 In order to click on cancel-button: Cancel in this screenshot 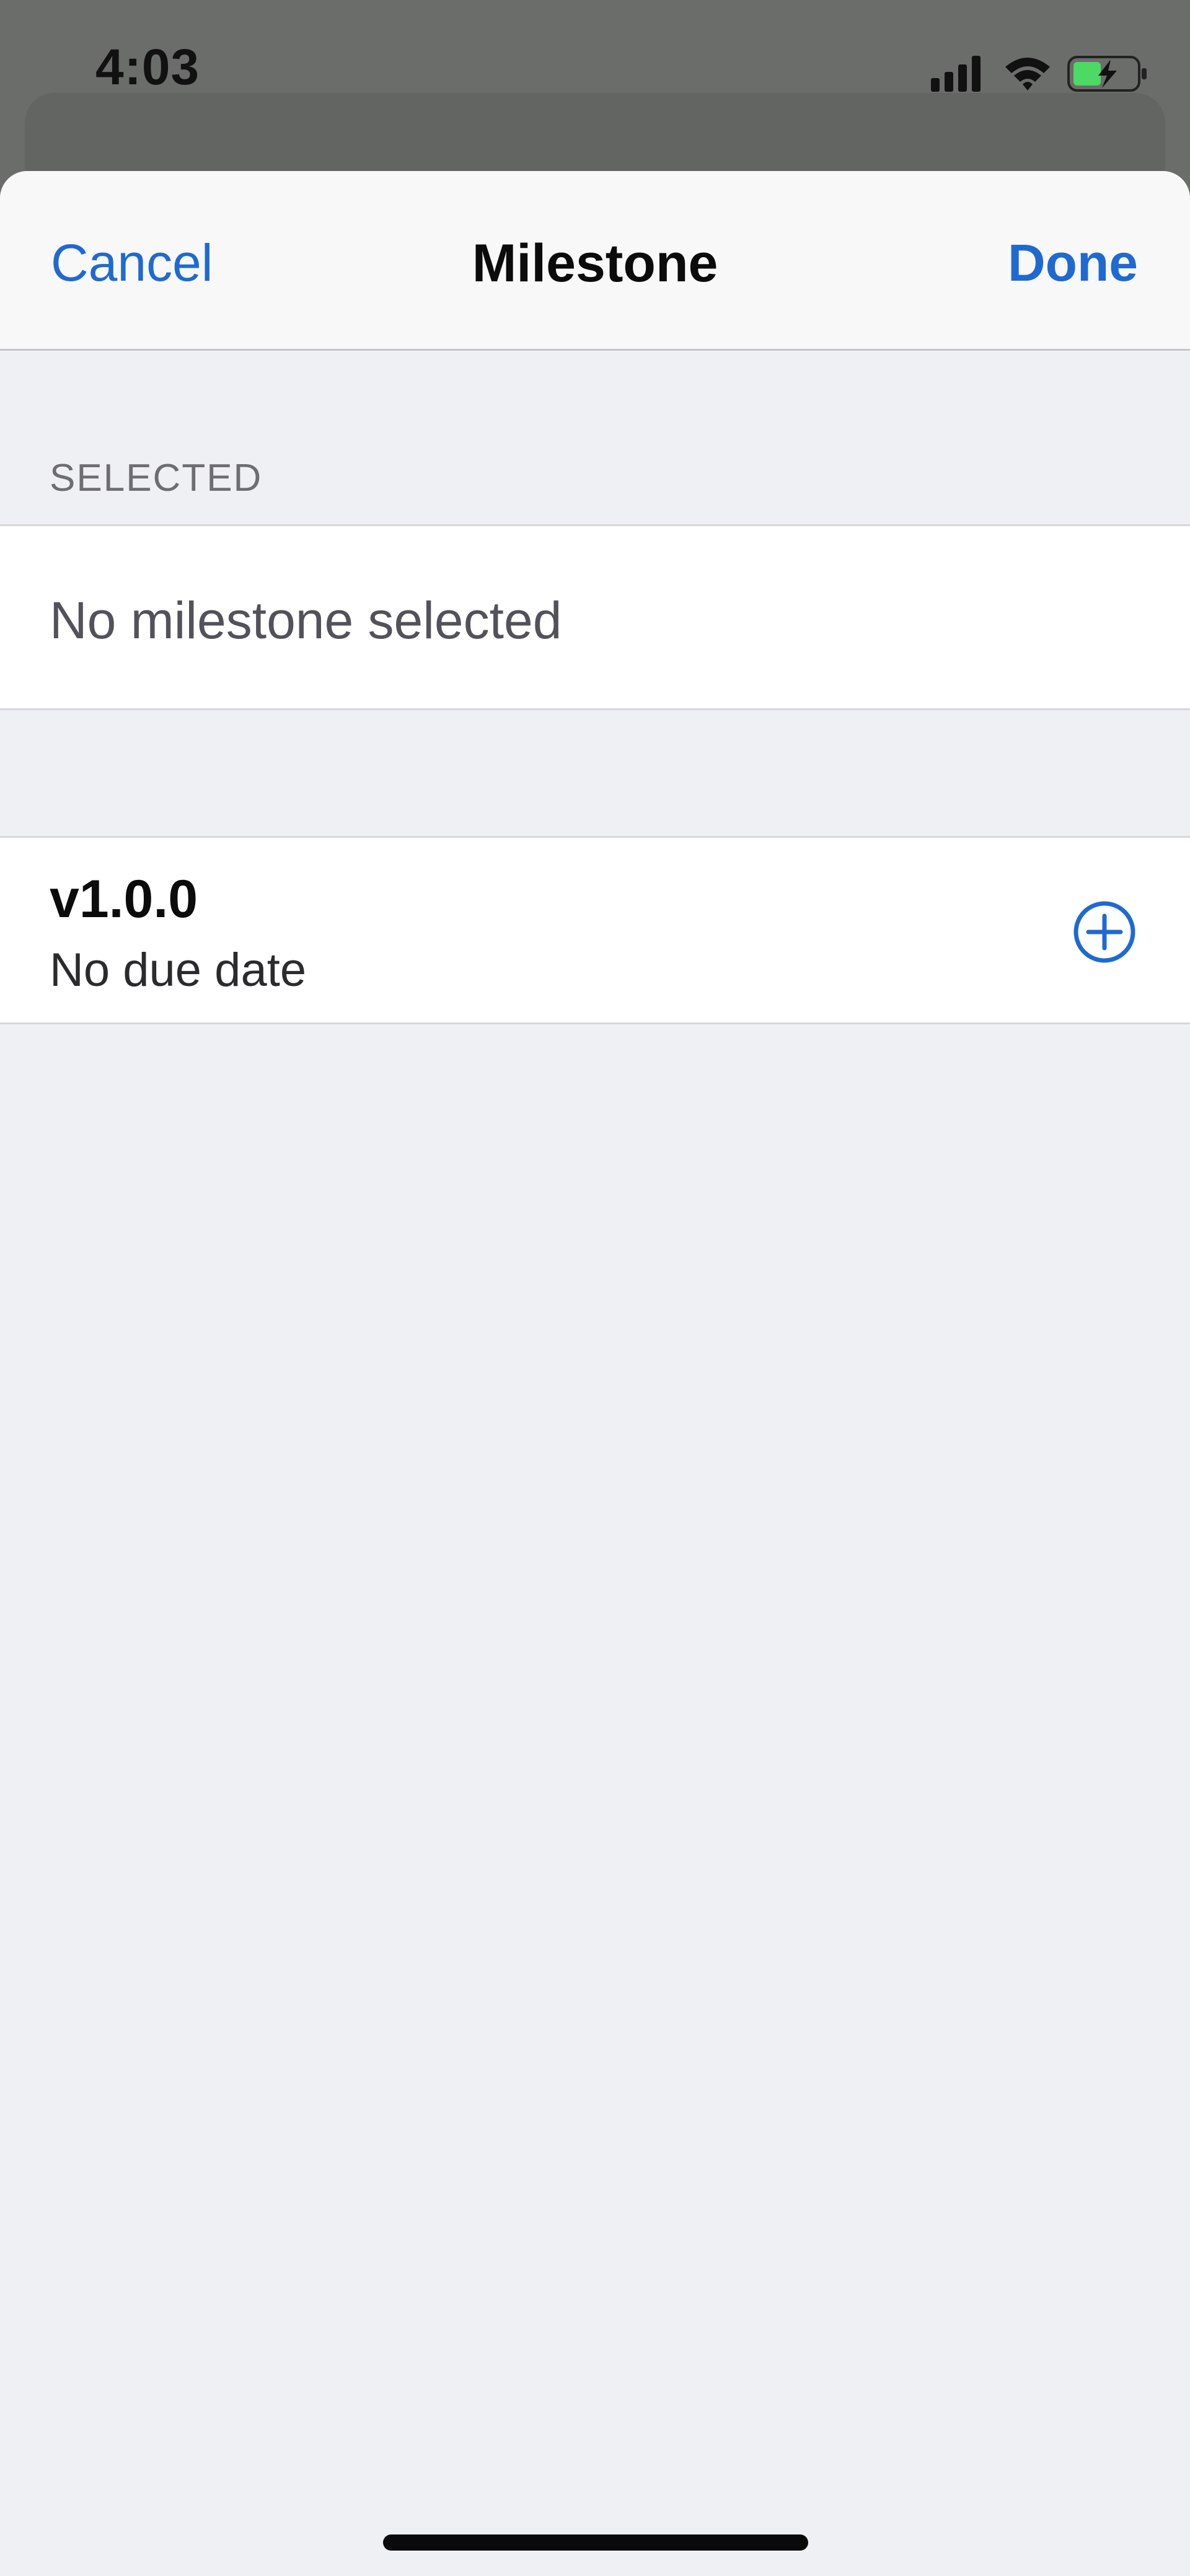, I will do `click(132, 263)`.